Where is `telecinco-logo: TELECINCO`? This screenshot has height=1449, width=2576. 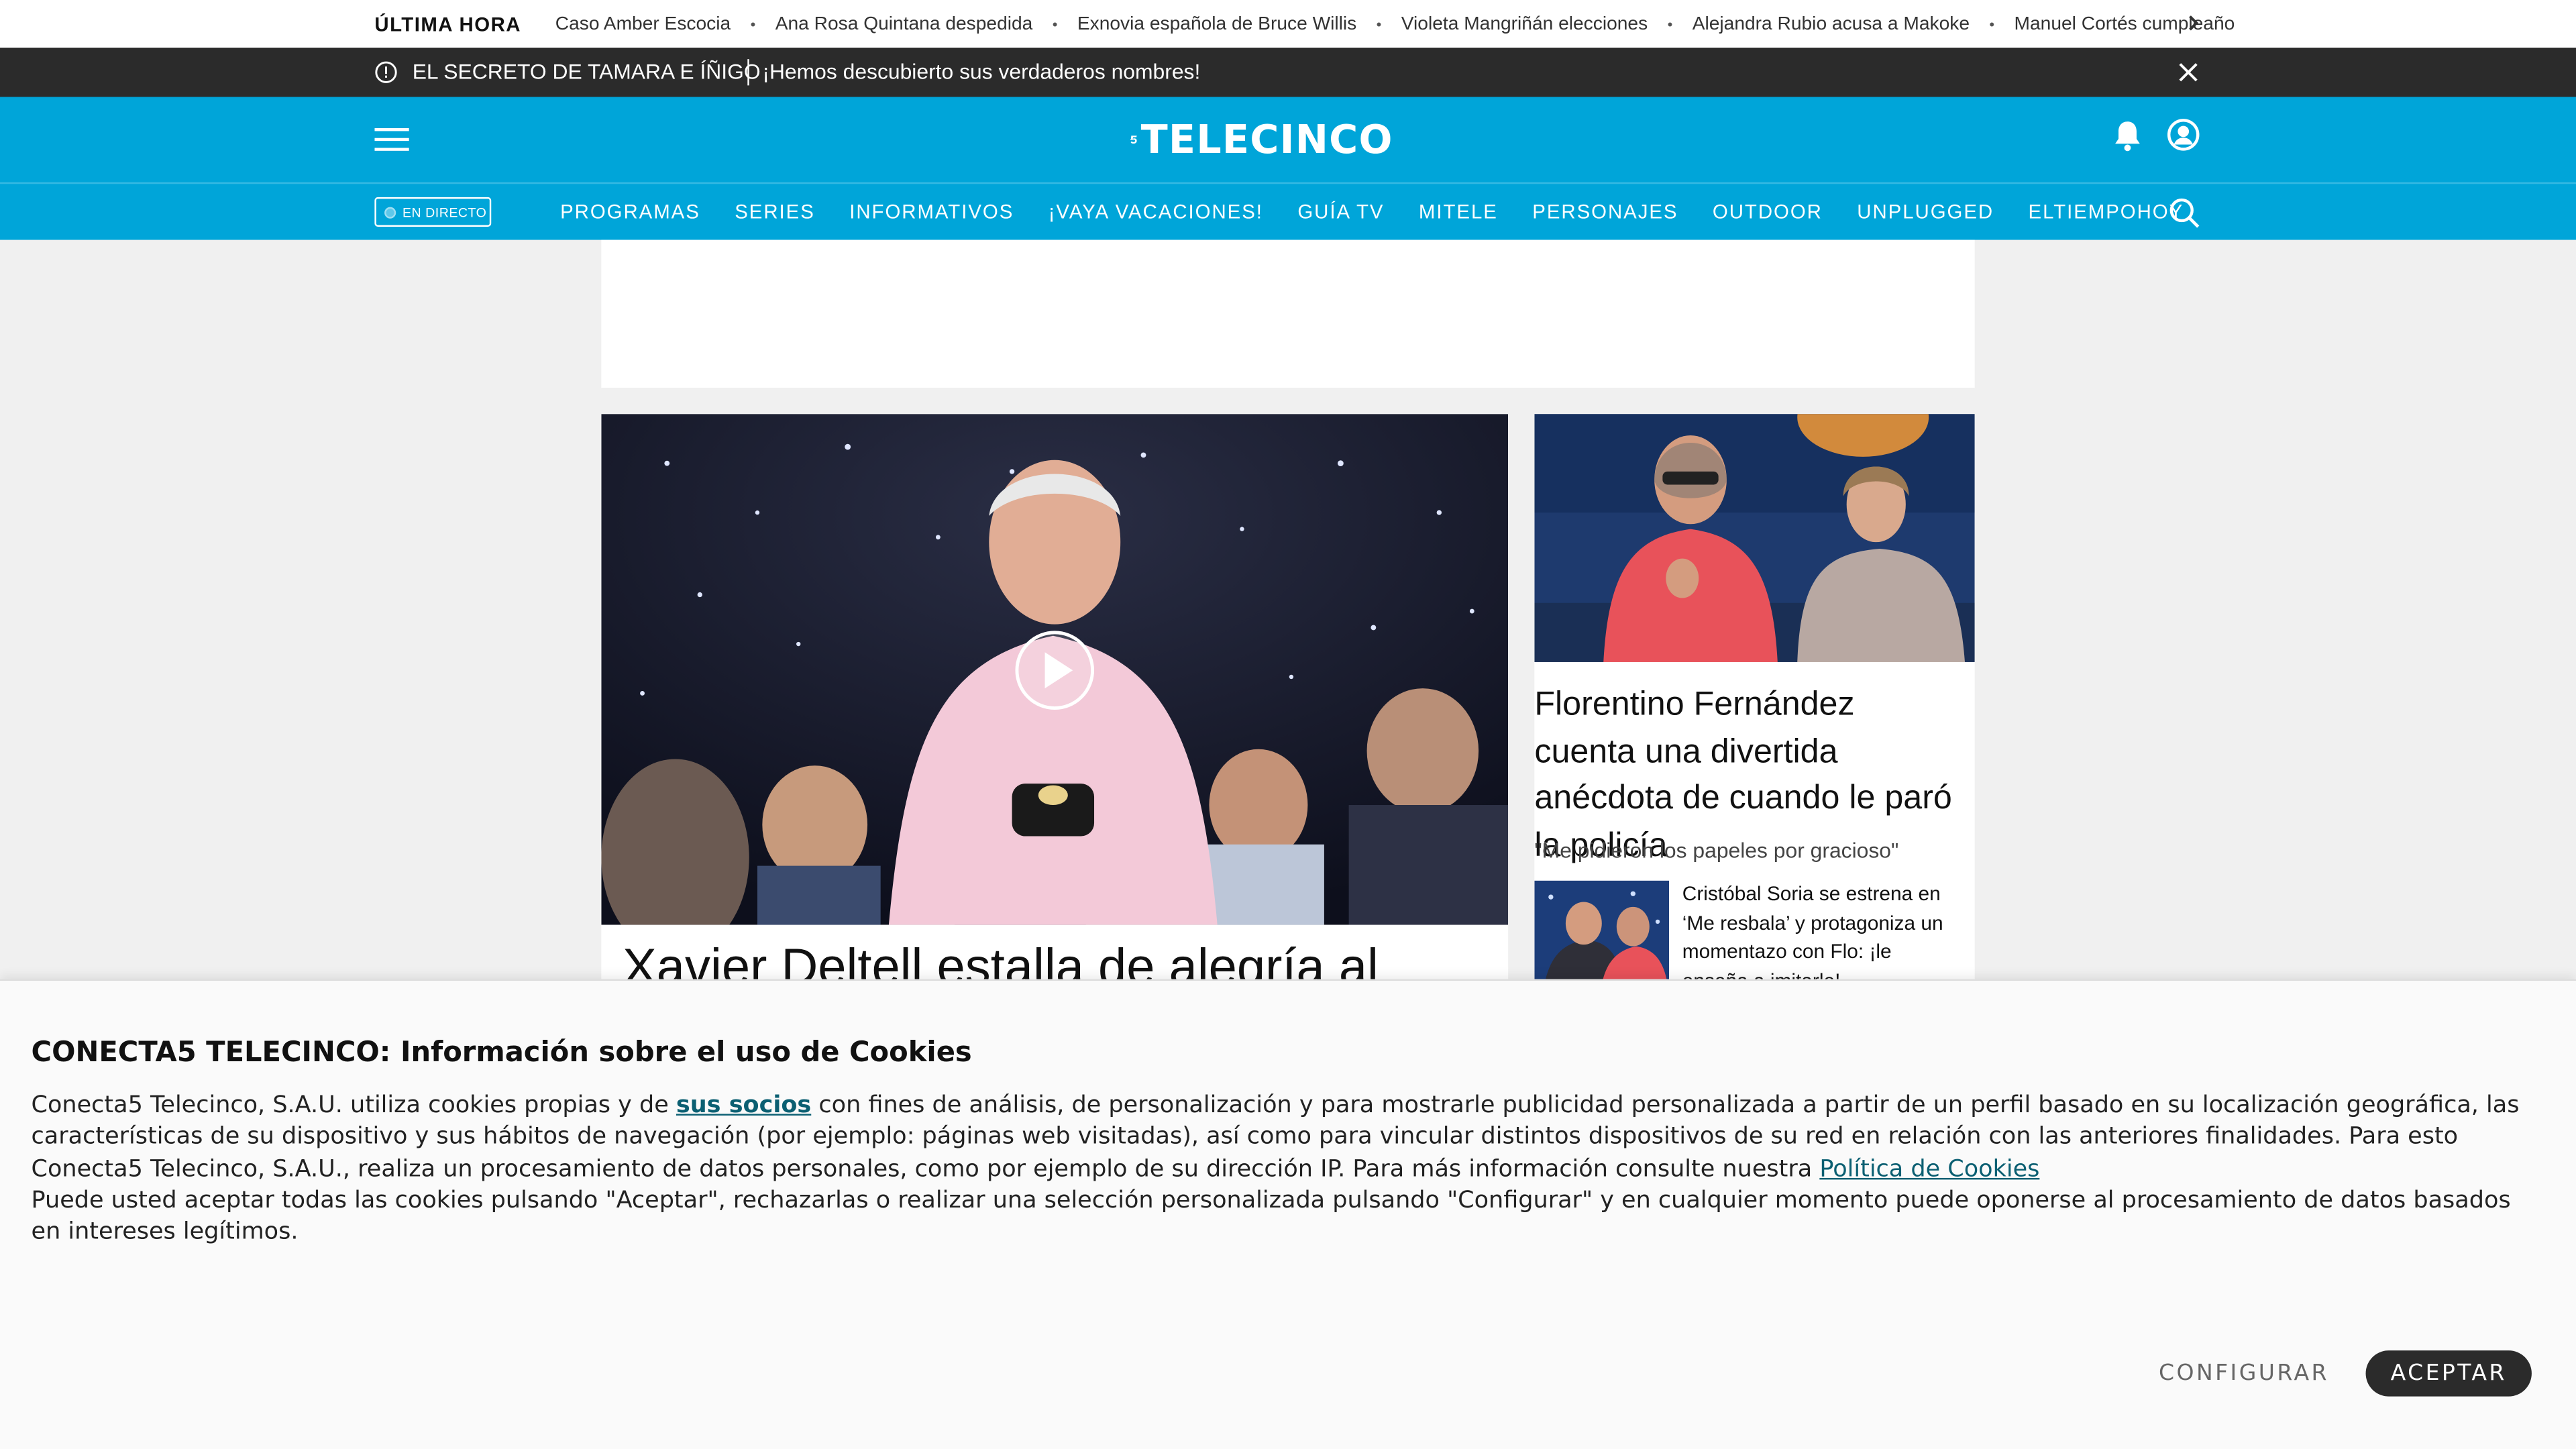
telecinco-logo: TELECINCO is located at coordinates (1261, 139).